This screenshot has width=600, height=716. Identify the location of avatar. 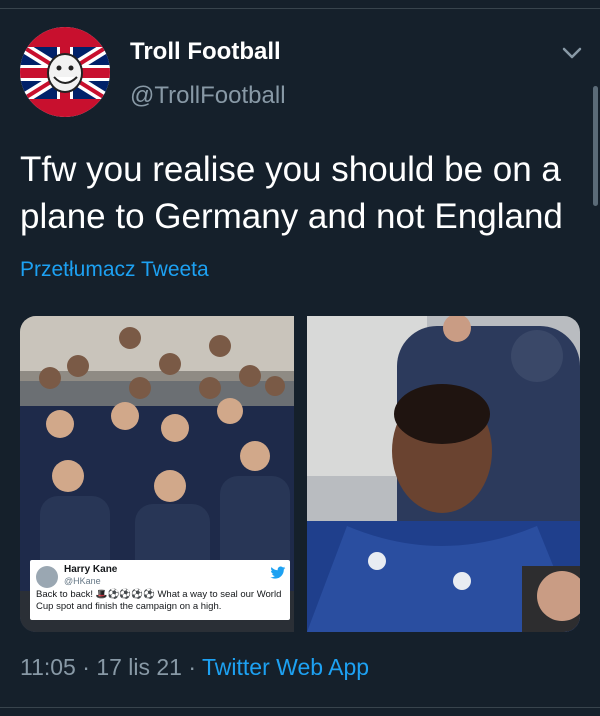
(47, 577).